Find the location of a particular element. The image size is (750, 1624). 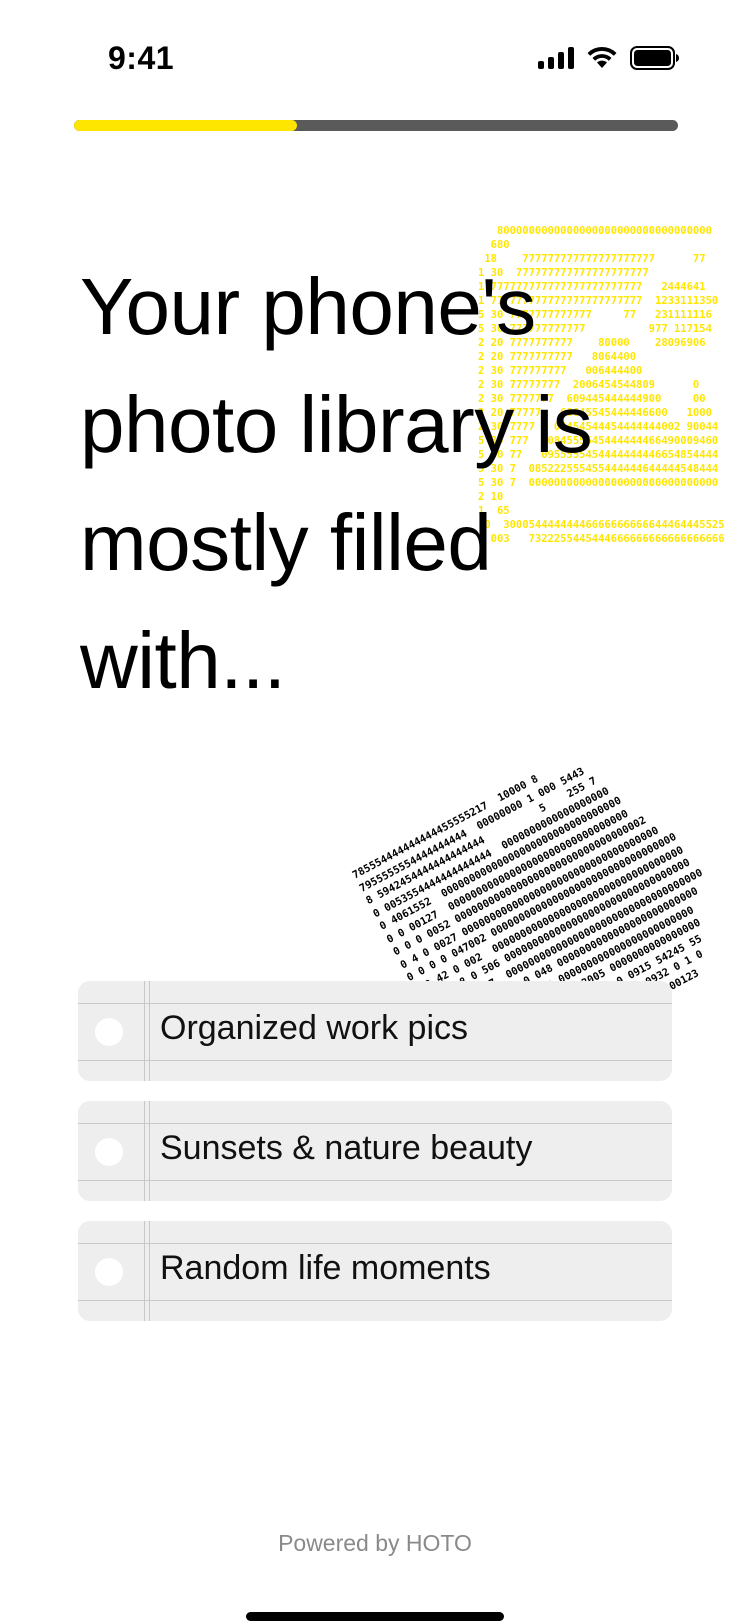

status-bar: 9:41 is located at coordinates (375, 60).